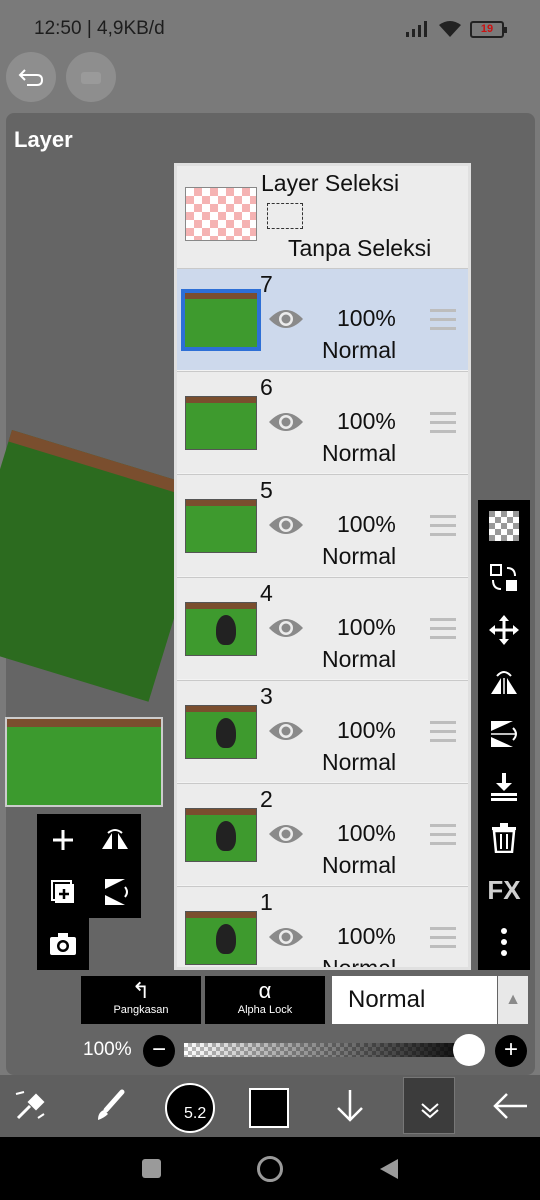 The width and height of the screenshot is (540, 1200). I want to click on signal-icon, so click(416, 29).